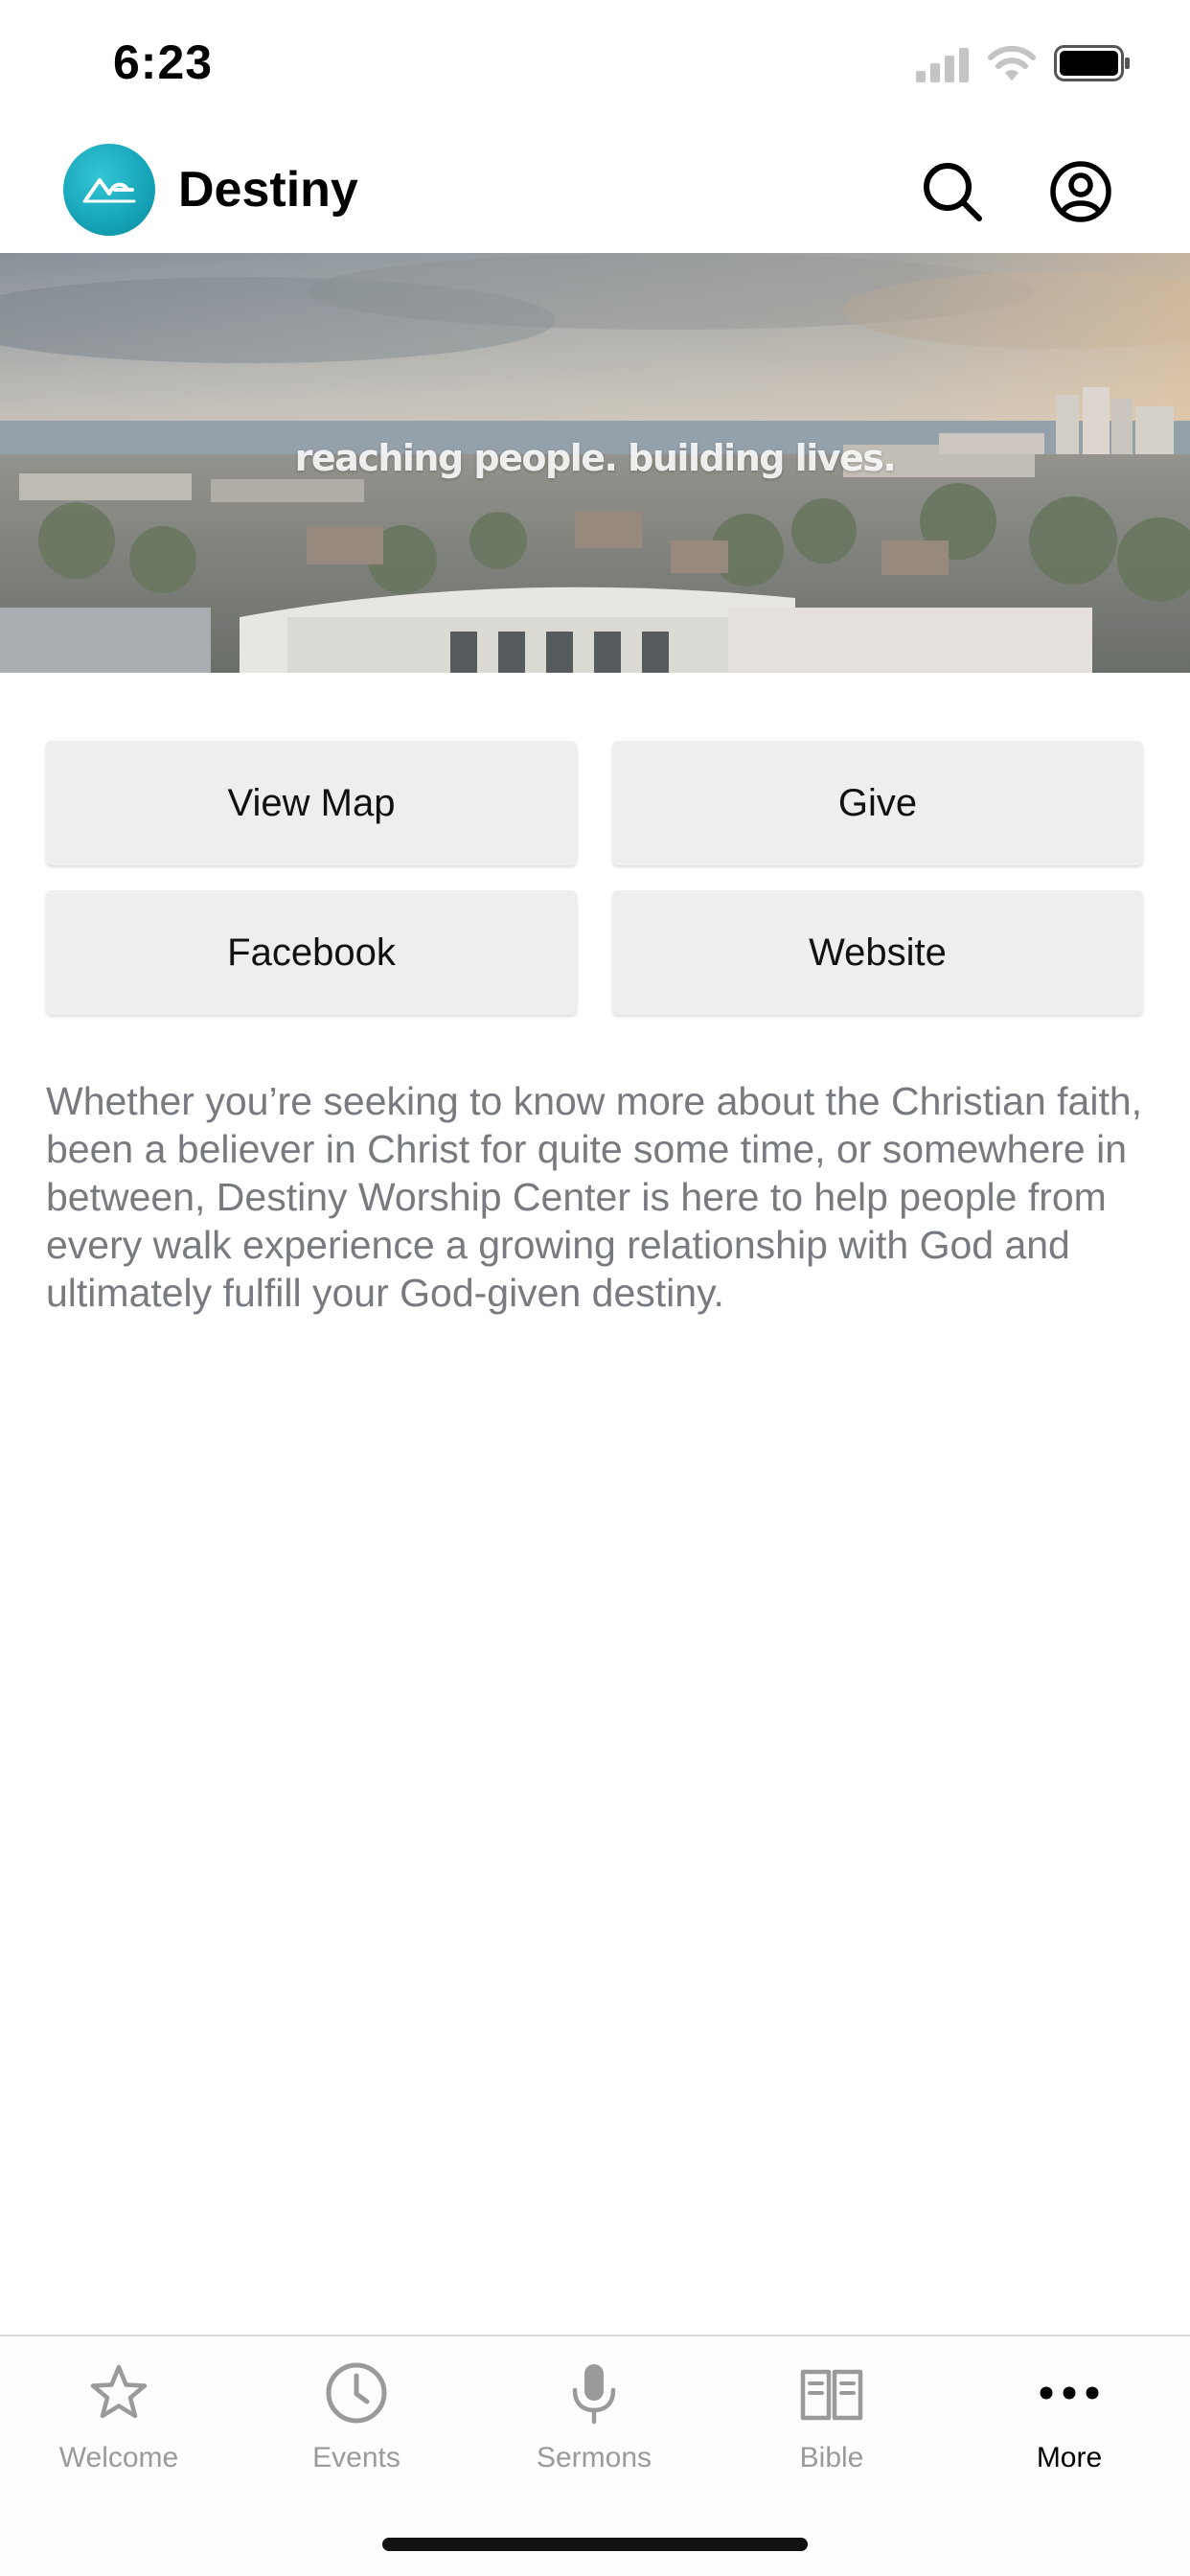 The height and width of the screenshot is (2576, 1190). Describe the element at coordinates (832, 2395) in the screenshot. I see `book-icon` at that location.